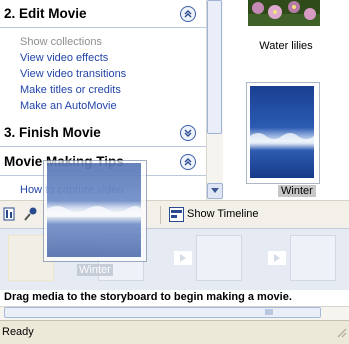  I want to click on view-video-transitions-link: View video transitions, so click(73, 74).